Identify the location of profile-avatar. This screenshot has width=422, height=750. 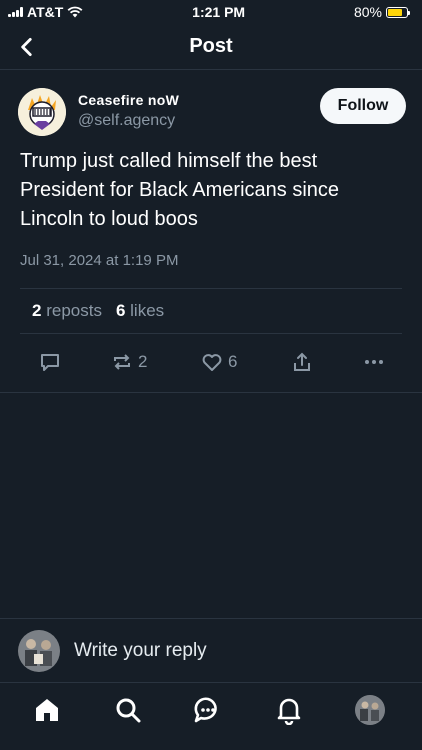
(370, 710).